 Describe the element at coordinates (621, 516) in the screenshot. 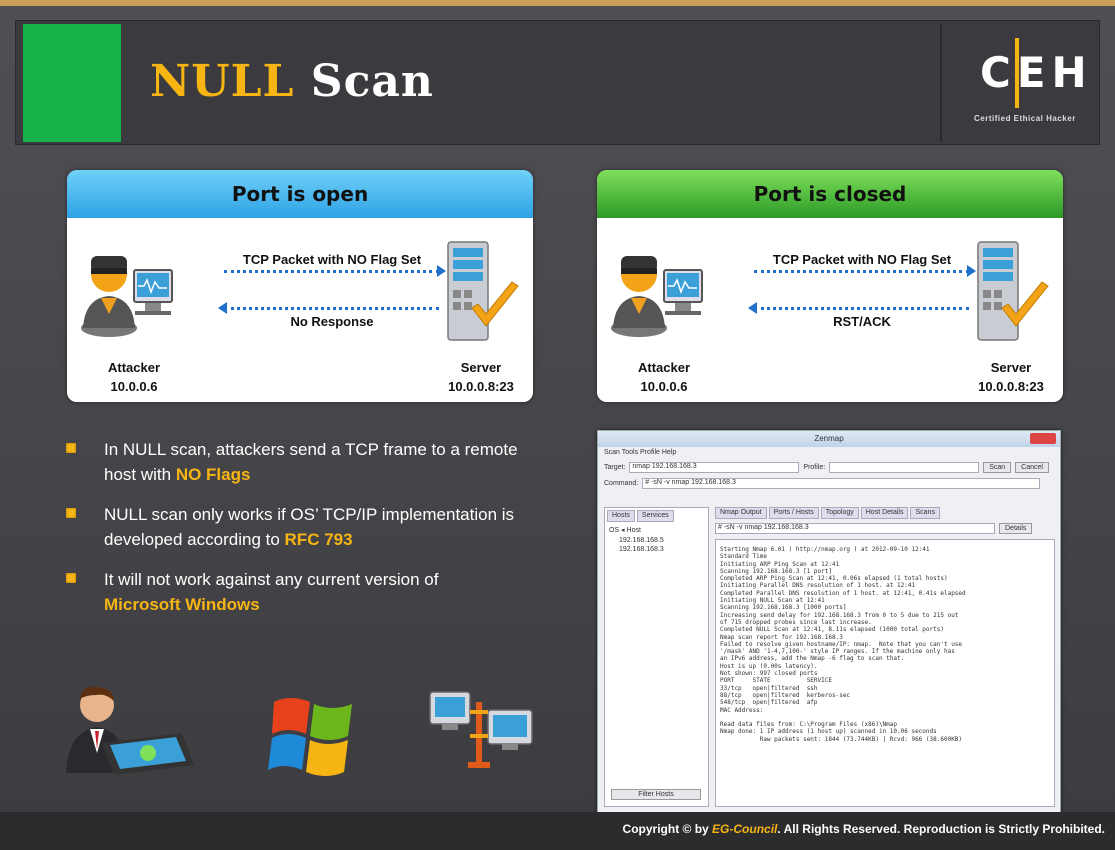

I see `tab-hosts: Hosts` at that location.